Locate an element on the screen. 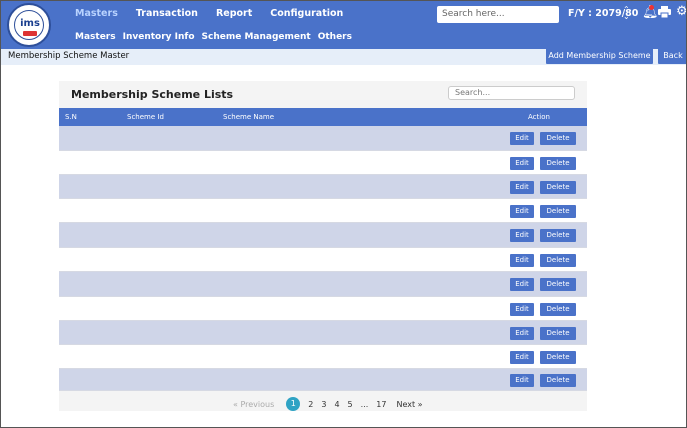 Image resolution: width=687 pixels, height=428 pixels. submenu-others: Others is located at coordinates (335, 37).